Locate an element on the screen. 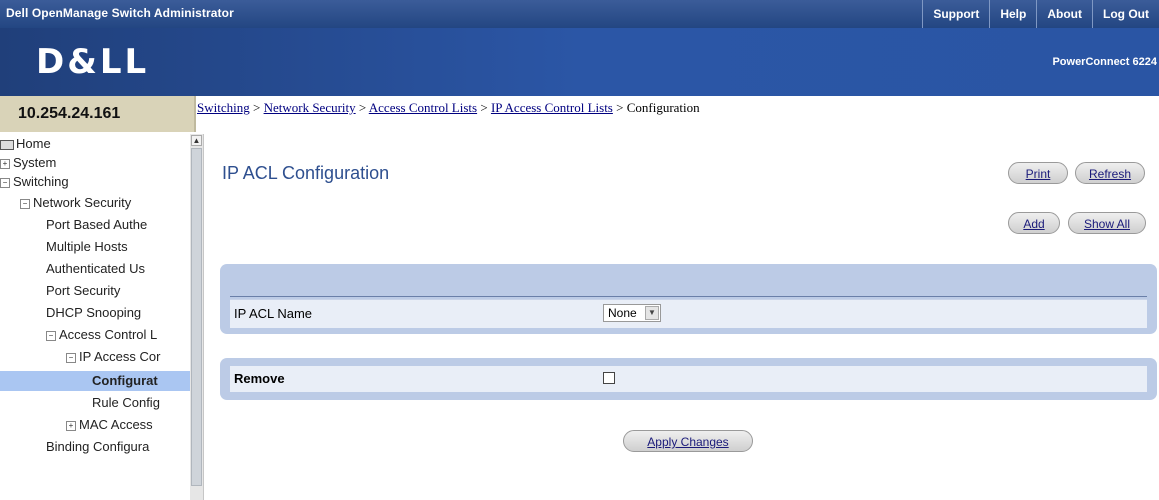 Image resolution: width=1159 pixels, height=500 pixels. acl-name-value: None is located at coordinates (622, 313).